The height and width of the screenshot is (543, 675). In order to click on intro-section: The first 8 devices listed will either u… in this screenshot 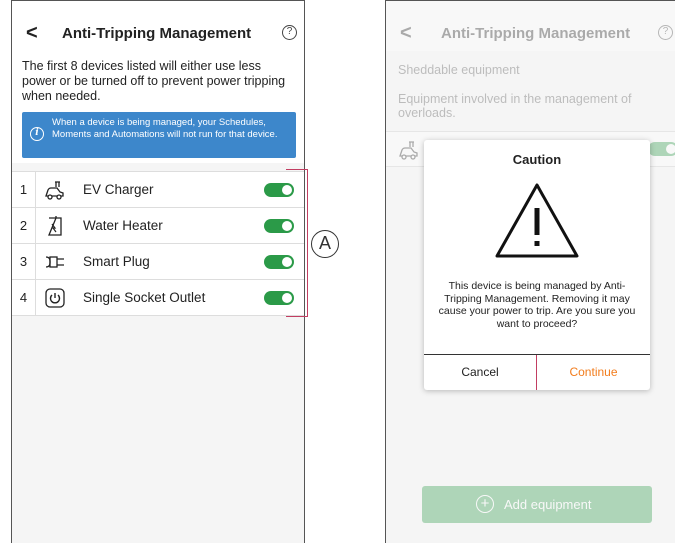, I will do `click(158, 107)`.